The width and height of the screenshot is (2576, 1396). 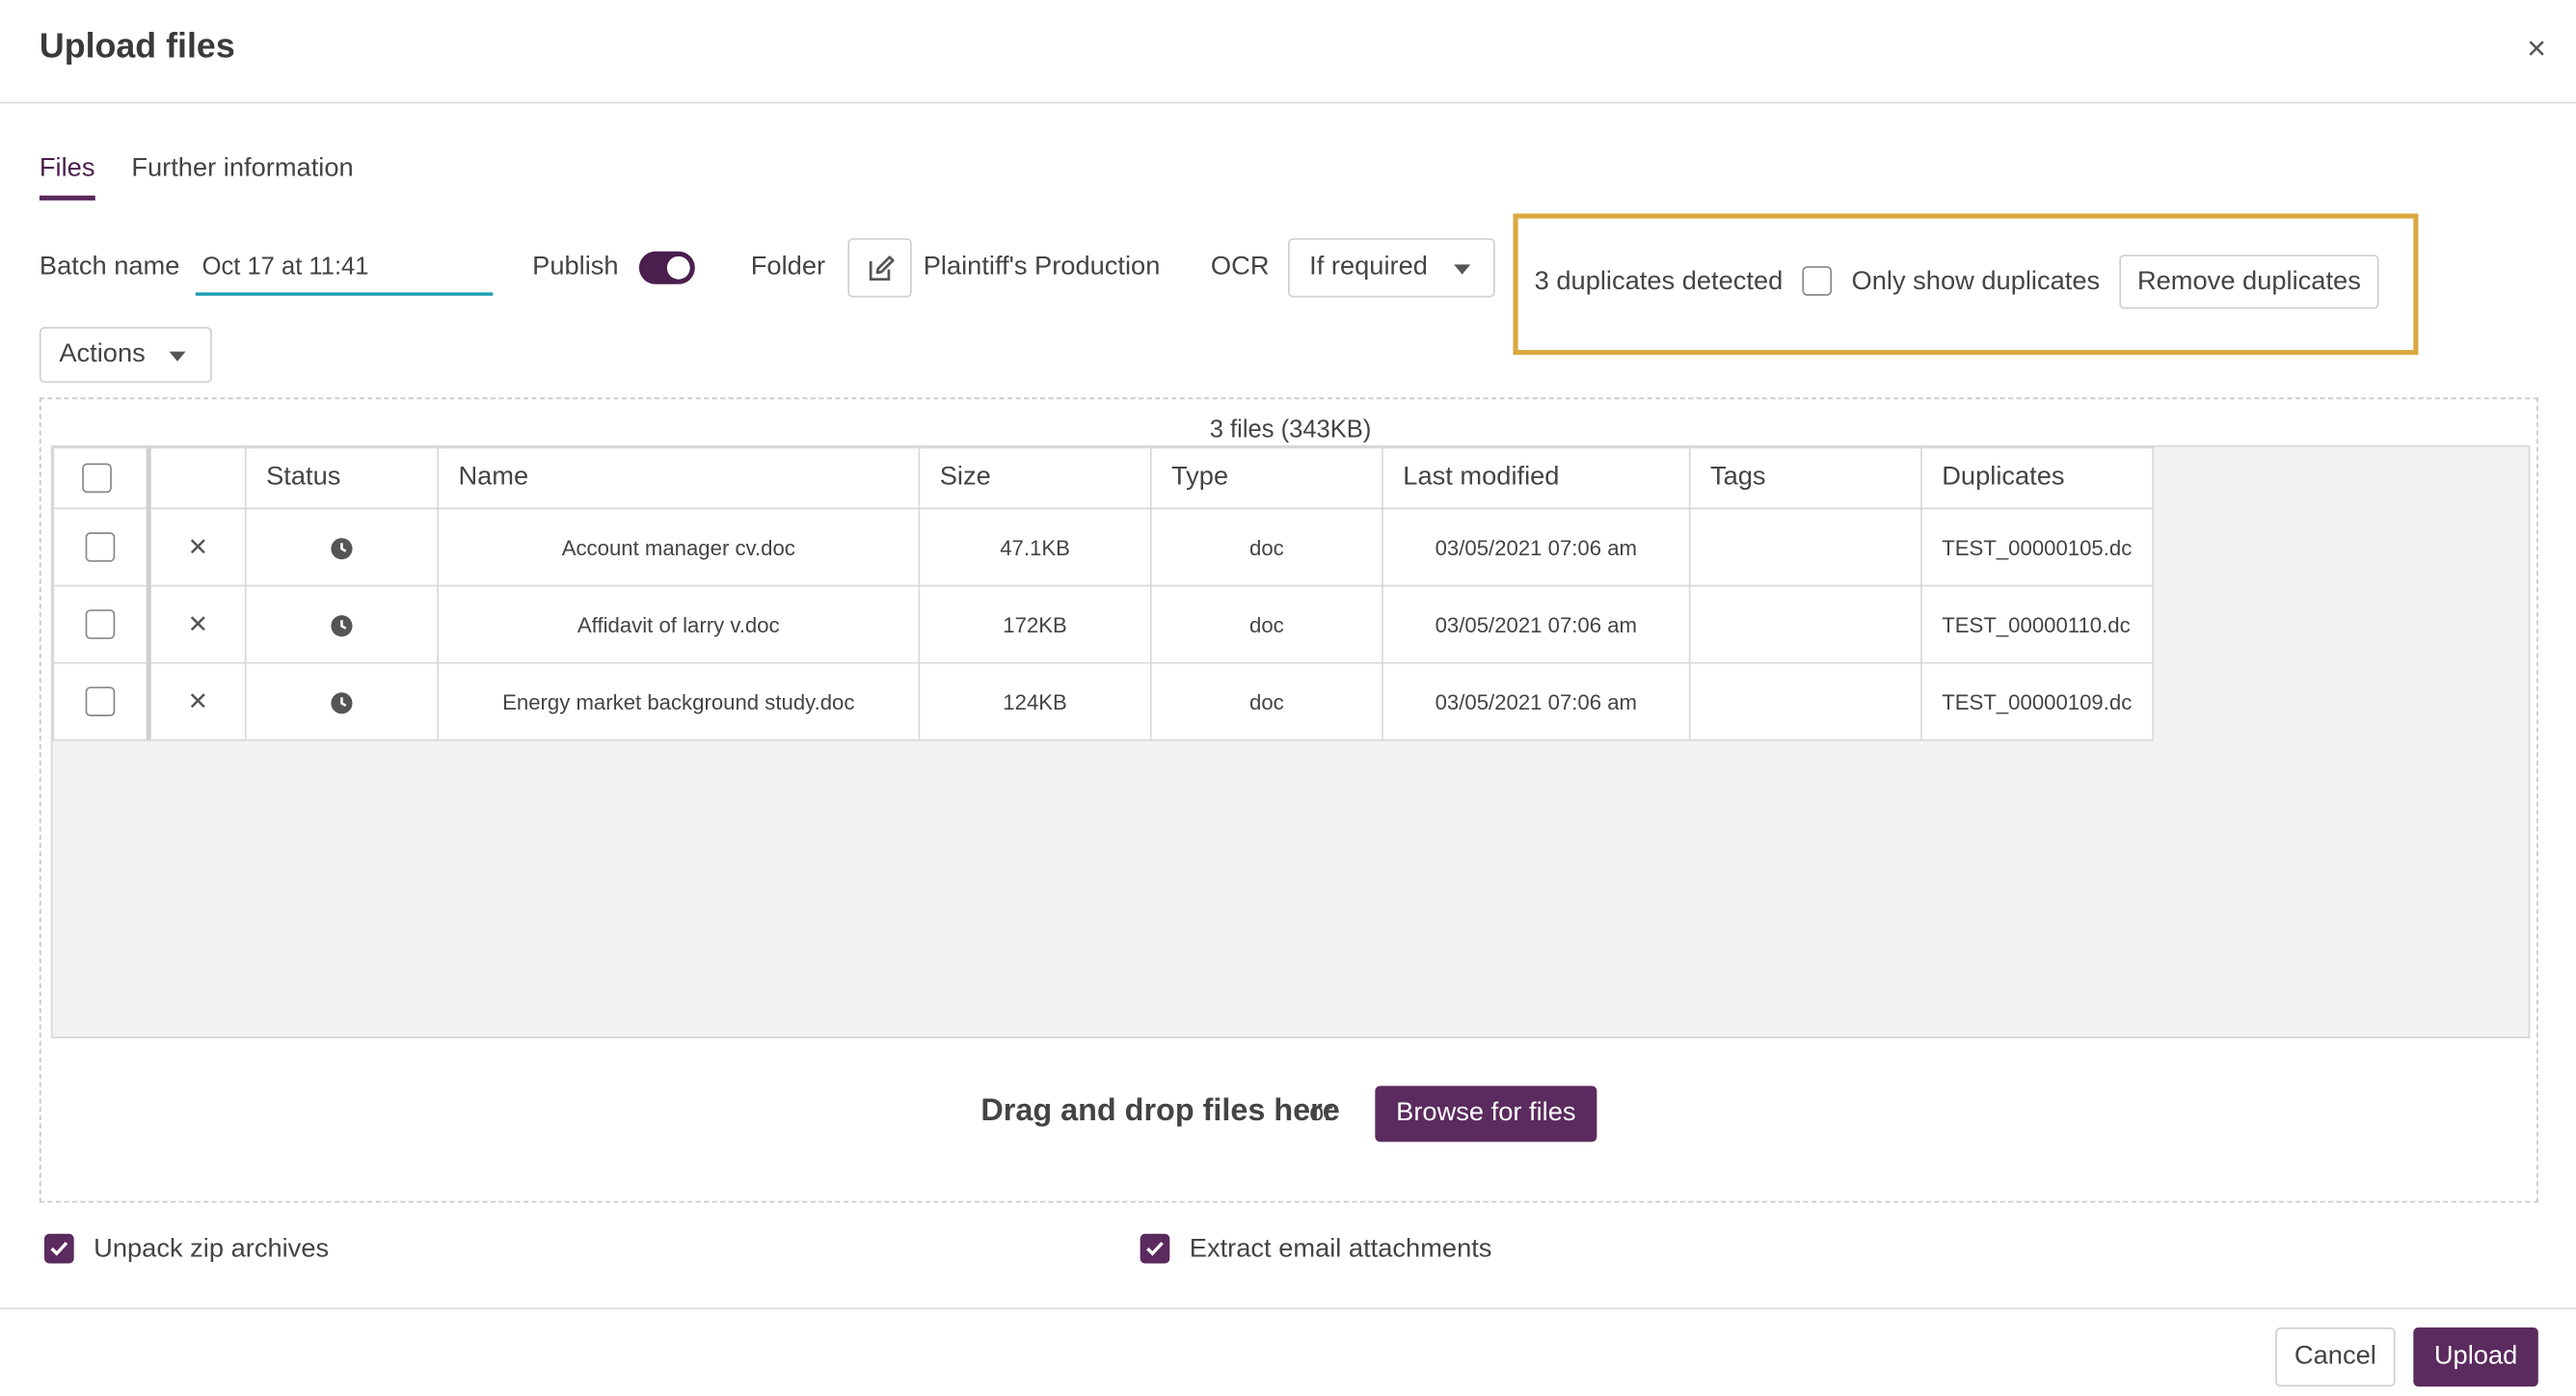 What do you see at coordinates (679, 547) in the screenshot?
I see `name-cell: Account manager cv.doc` at bounding box center [679, 547].